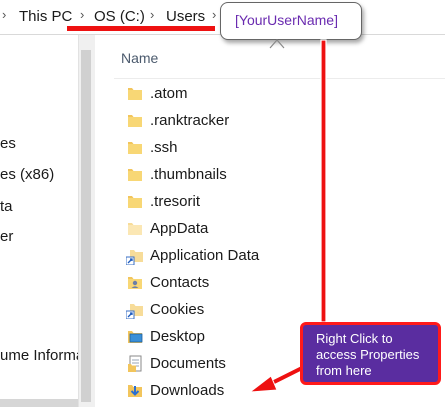 Image resolution: width=445 pixels, height=407 pixels. What do you see at coordinates (344, 370) in the screenshot?
I see `callout-line: from here` at bounding box center [344, 370].